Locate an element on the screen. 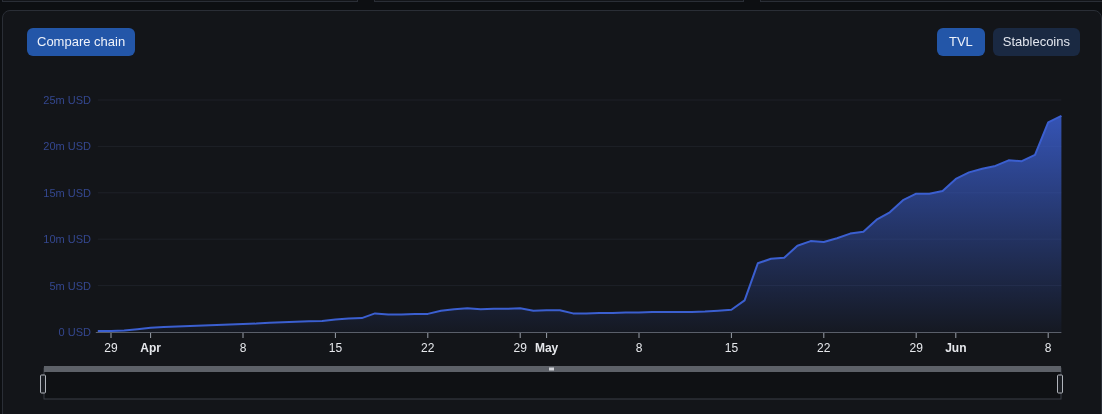  axis-label: 15m USD is located at coordinates (67, 192).